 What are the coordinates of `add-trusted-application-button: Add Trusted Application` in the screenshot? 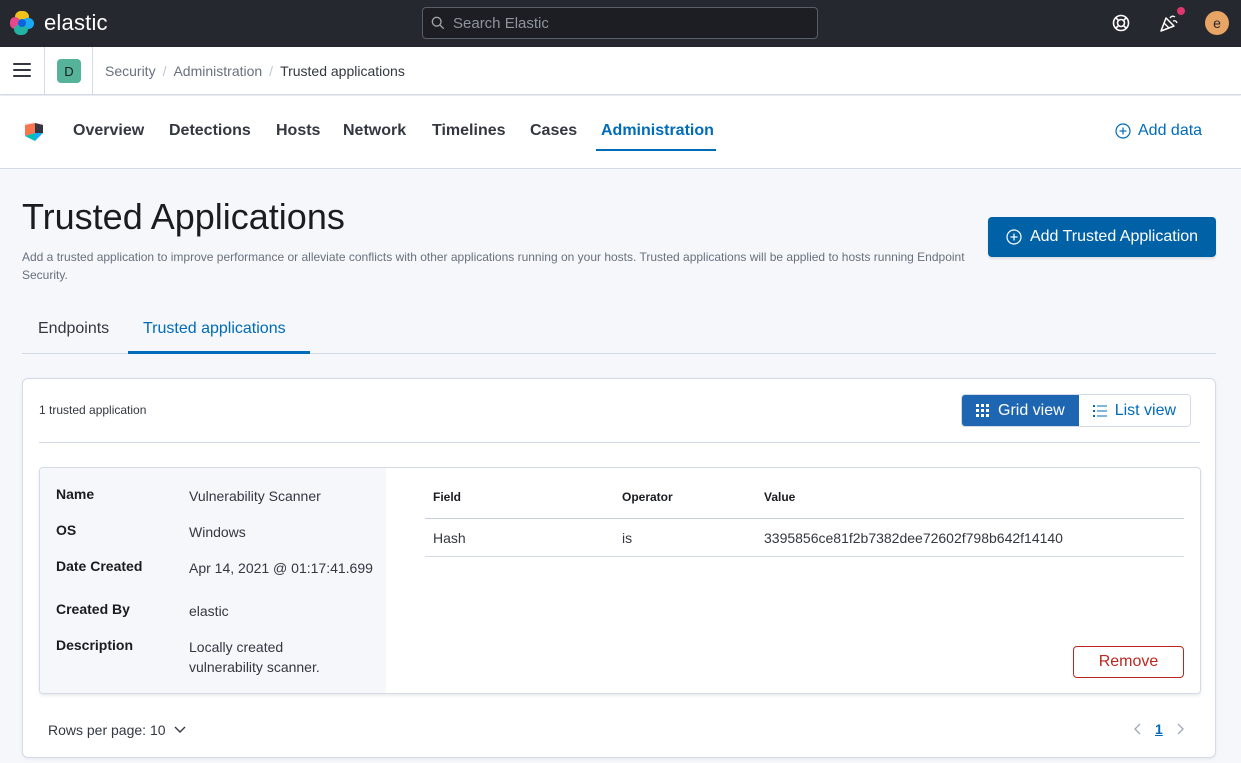 It's located at (1102, 237).